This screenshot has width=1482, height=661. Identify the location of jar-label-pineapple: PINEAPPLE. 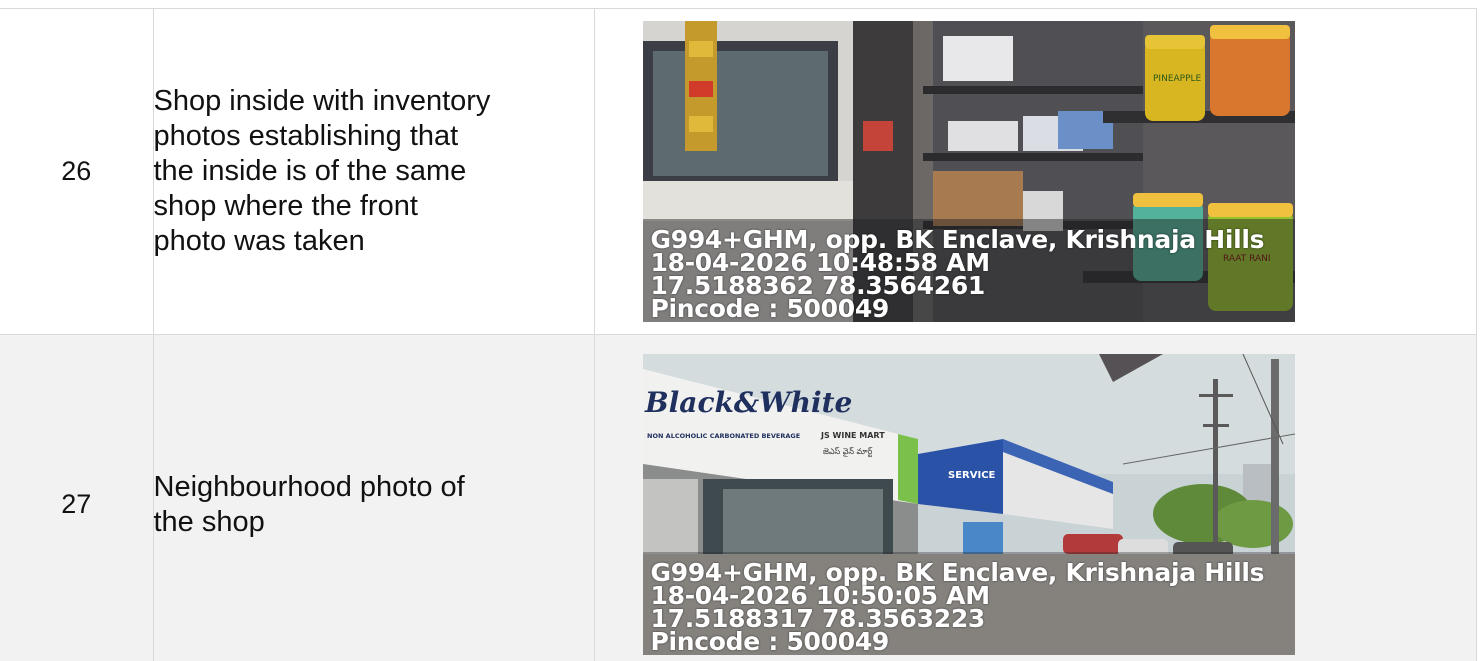
(1177, 79).